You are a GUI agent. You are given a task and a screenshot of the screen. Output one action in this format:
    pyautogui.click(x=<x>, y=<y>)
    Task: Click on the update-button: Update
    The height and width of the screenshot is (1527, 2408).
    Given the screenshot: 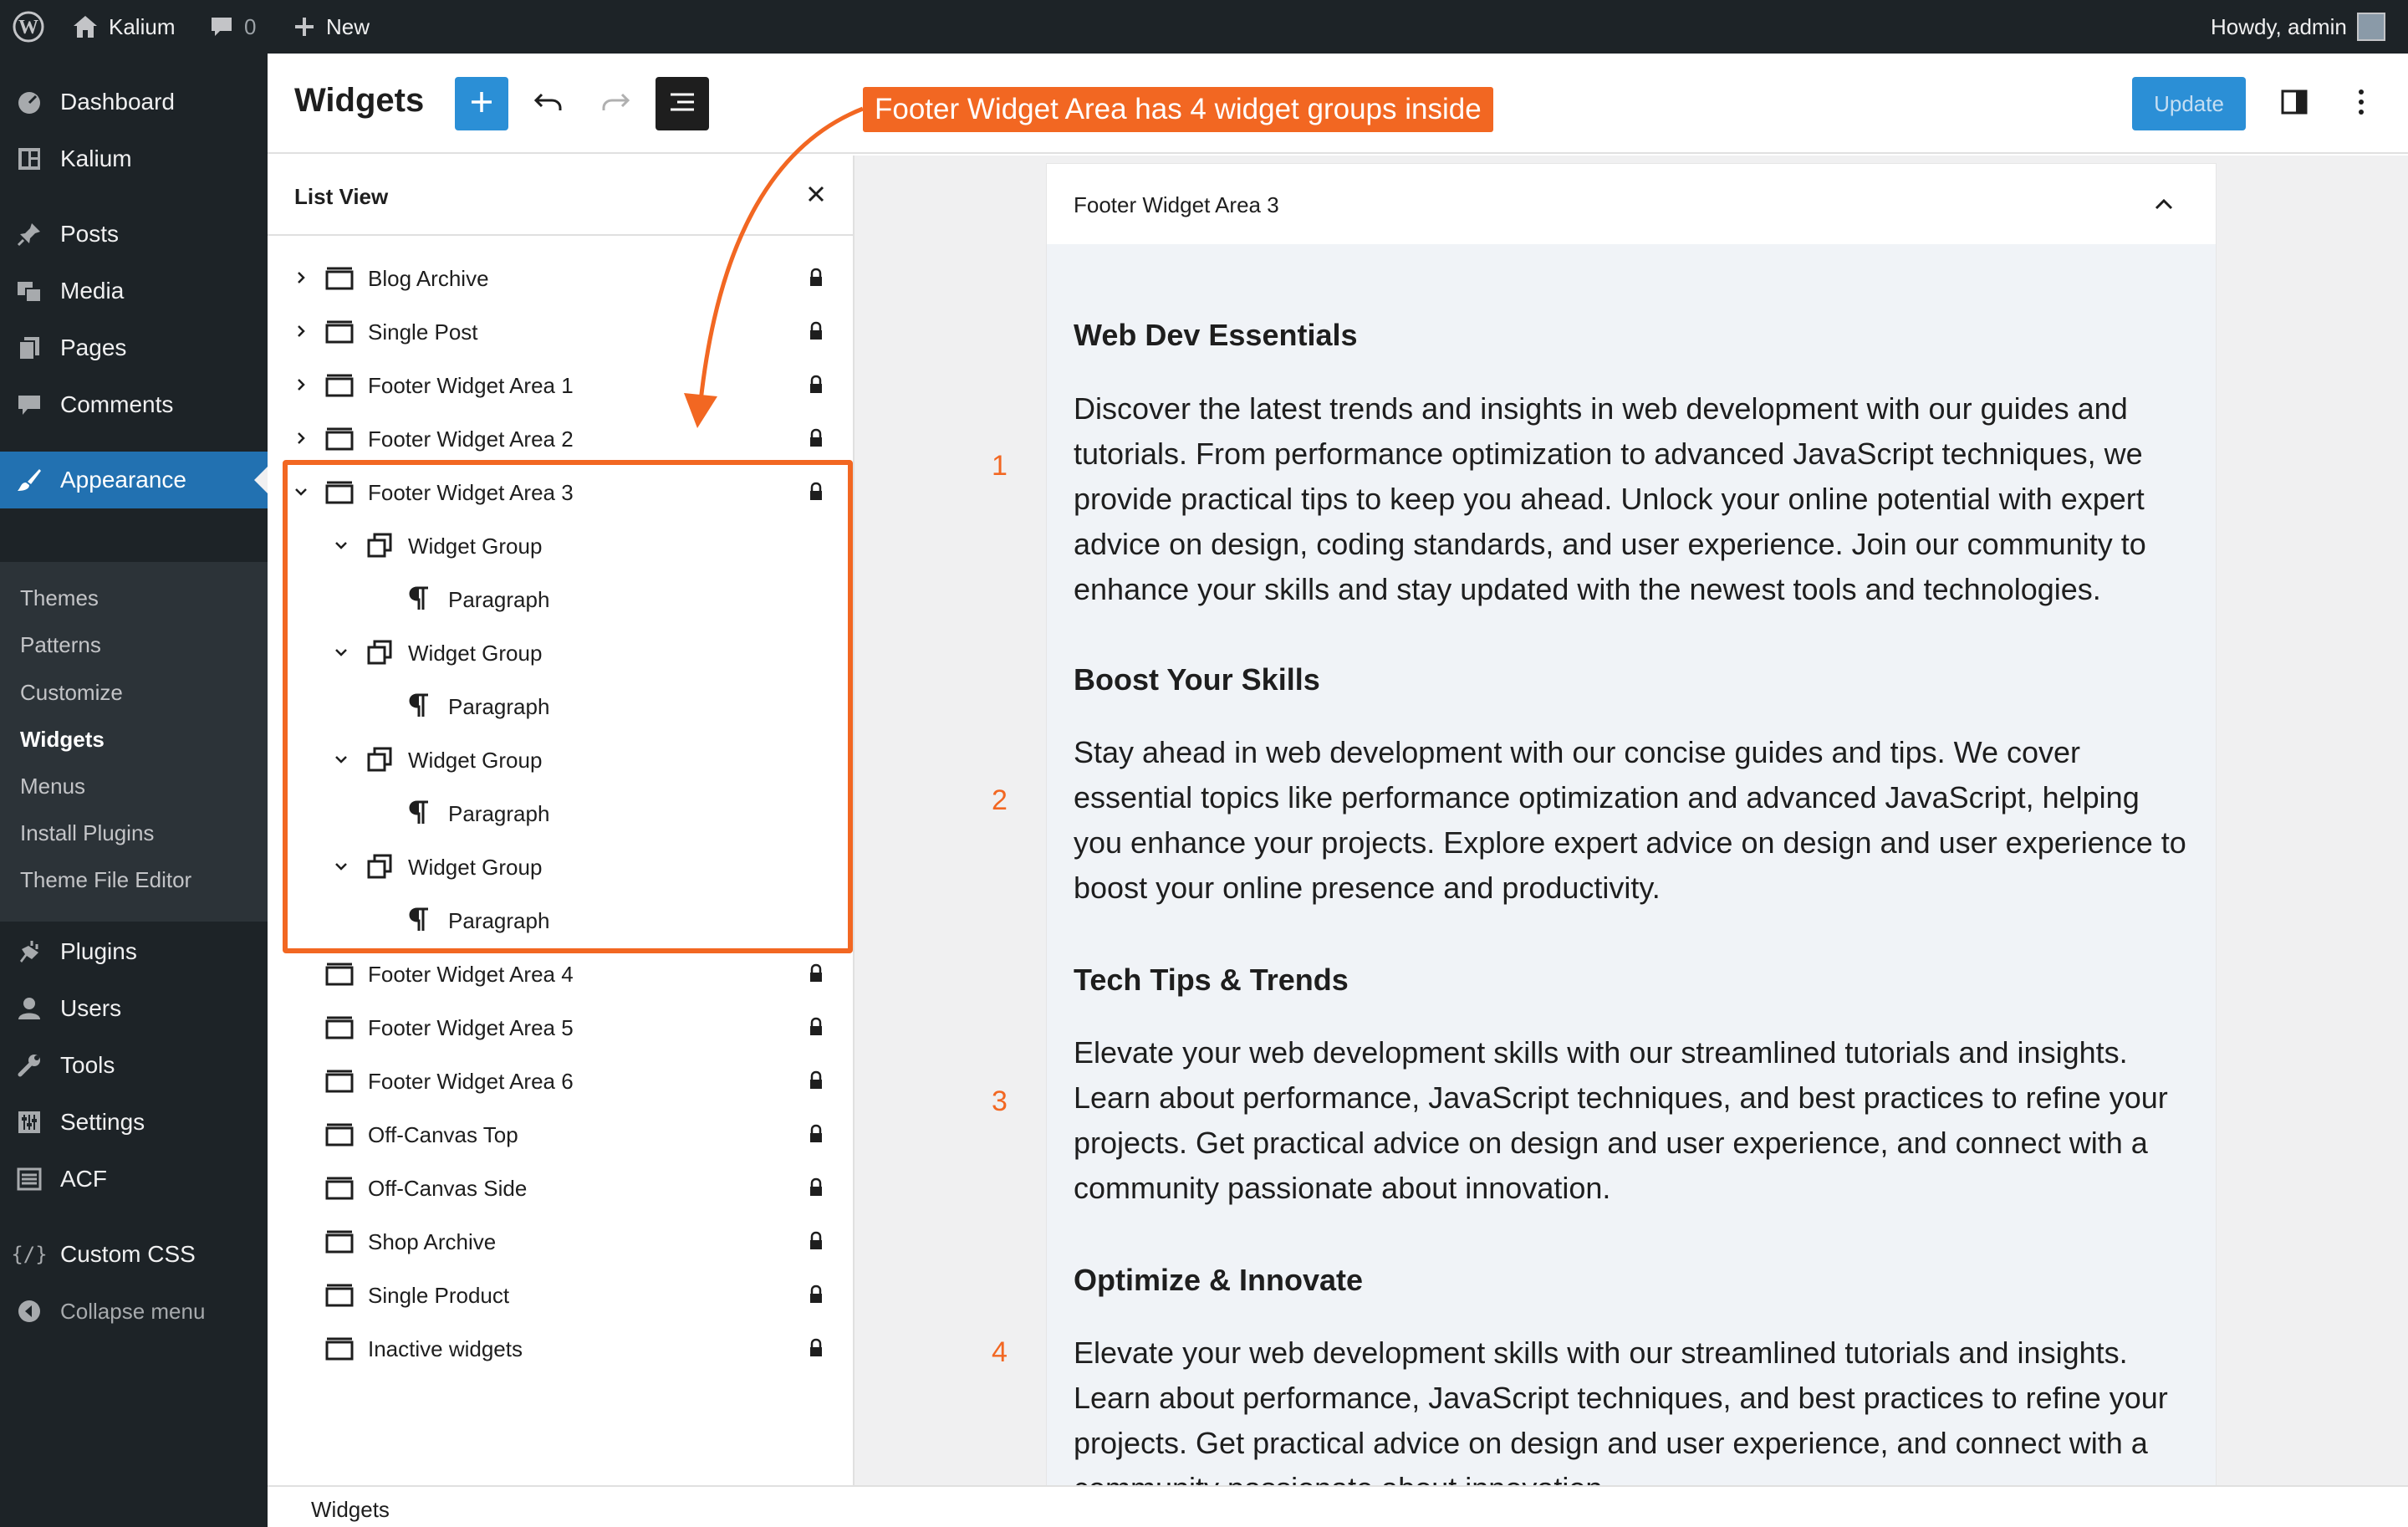 What is the action you would take?
    pyautogui.click(x=2189, y=104)
    